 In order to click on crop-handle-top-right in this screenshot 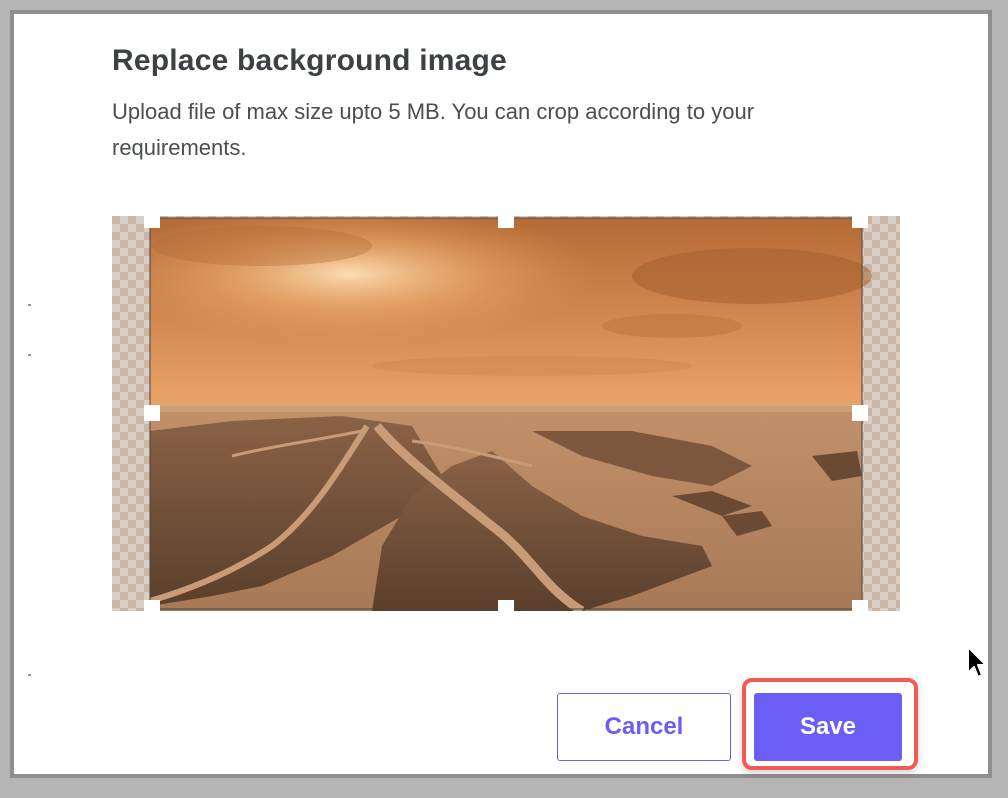, I will do `click(860, 222)`.